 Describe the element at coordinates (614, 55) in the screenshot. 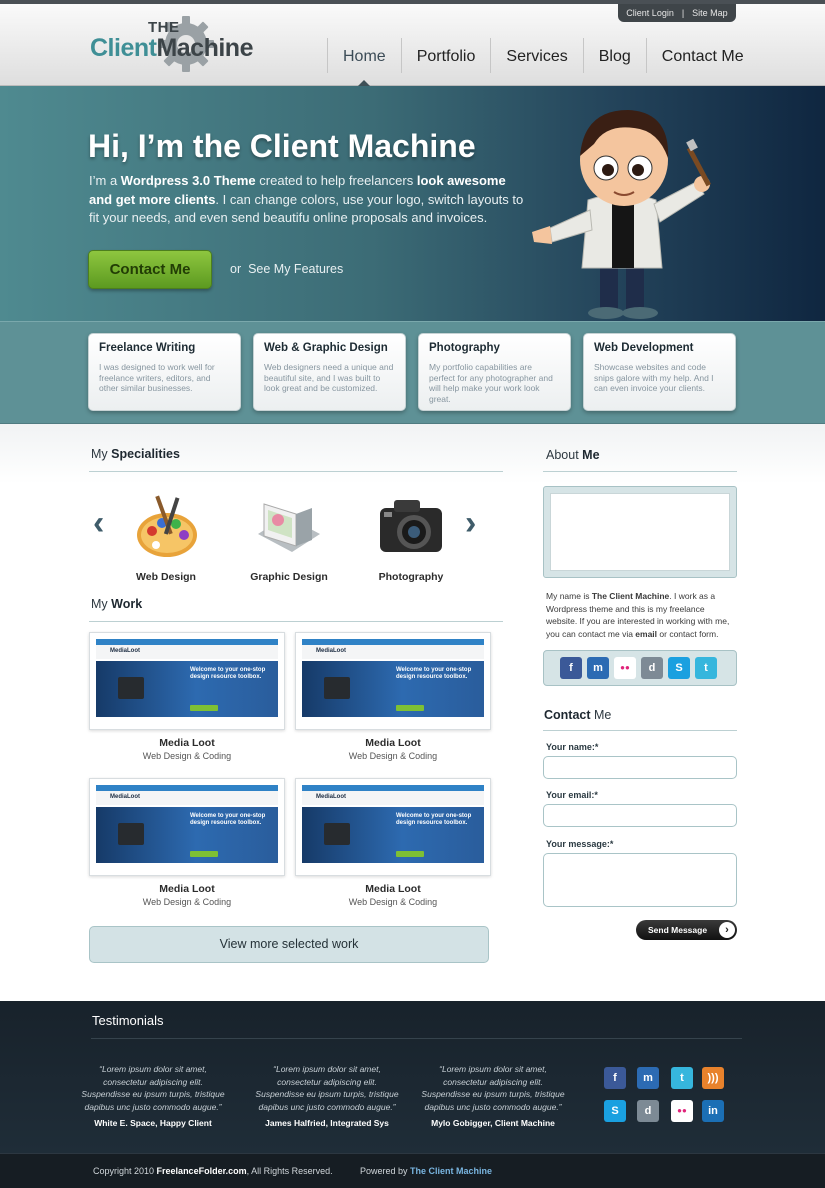

I see `nav-blog: Blog` at that location.